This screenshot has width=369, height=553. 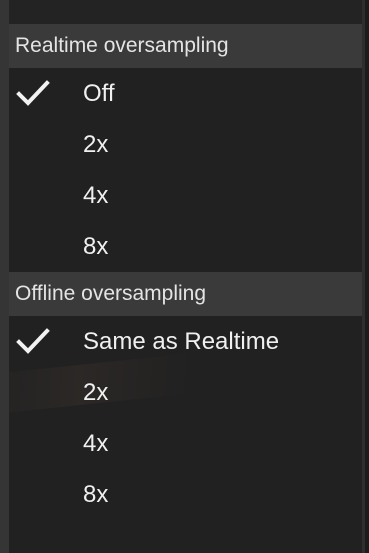 What do you see at coordinates (185, 12) in the screenshot?
I see `menu-top-edge` at bounding box center [185, 12].